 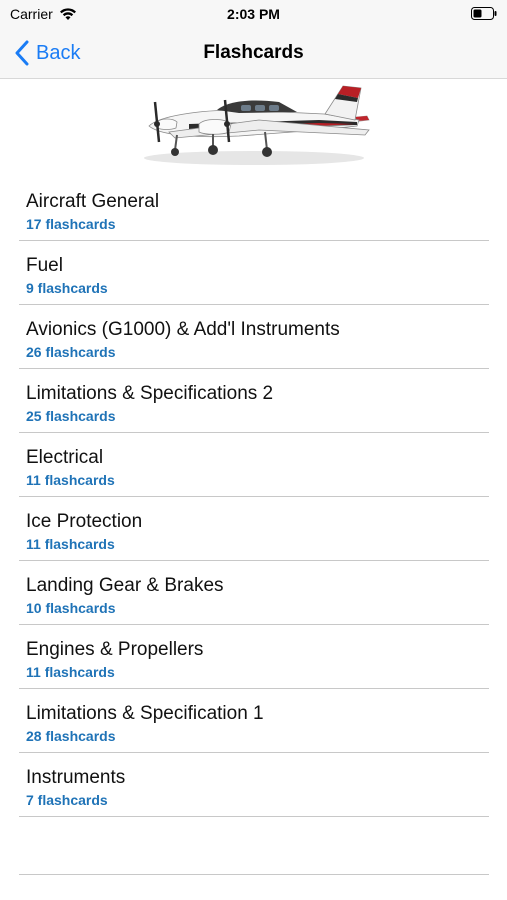 What do you see at coordinates (76, 777) in the screenshot?
I see `deck-title: Instruments` at bounding box center [76, 777].